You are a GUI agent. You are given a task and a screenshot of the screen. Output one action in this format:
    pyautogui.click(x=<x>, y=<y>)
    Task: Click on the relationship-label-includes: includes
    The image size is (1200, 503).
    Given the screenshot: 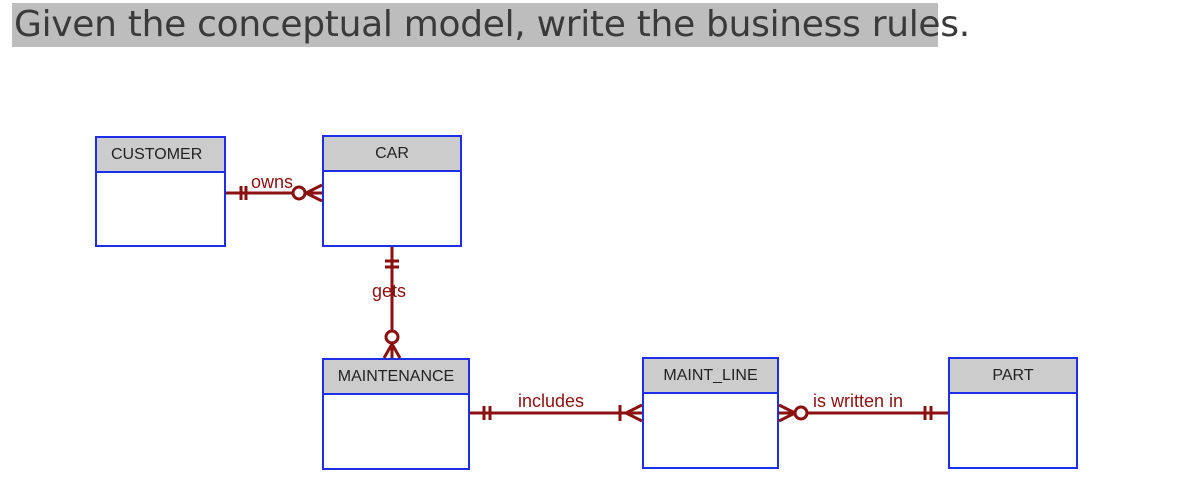 What is the action you would take?
    pyautogui.click(x=551, y=401)
    